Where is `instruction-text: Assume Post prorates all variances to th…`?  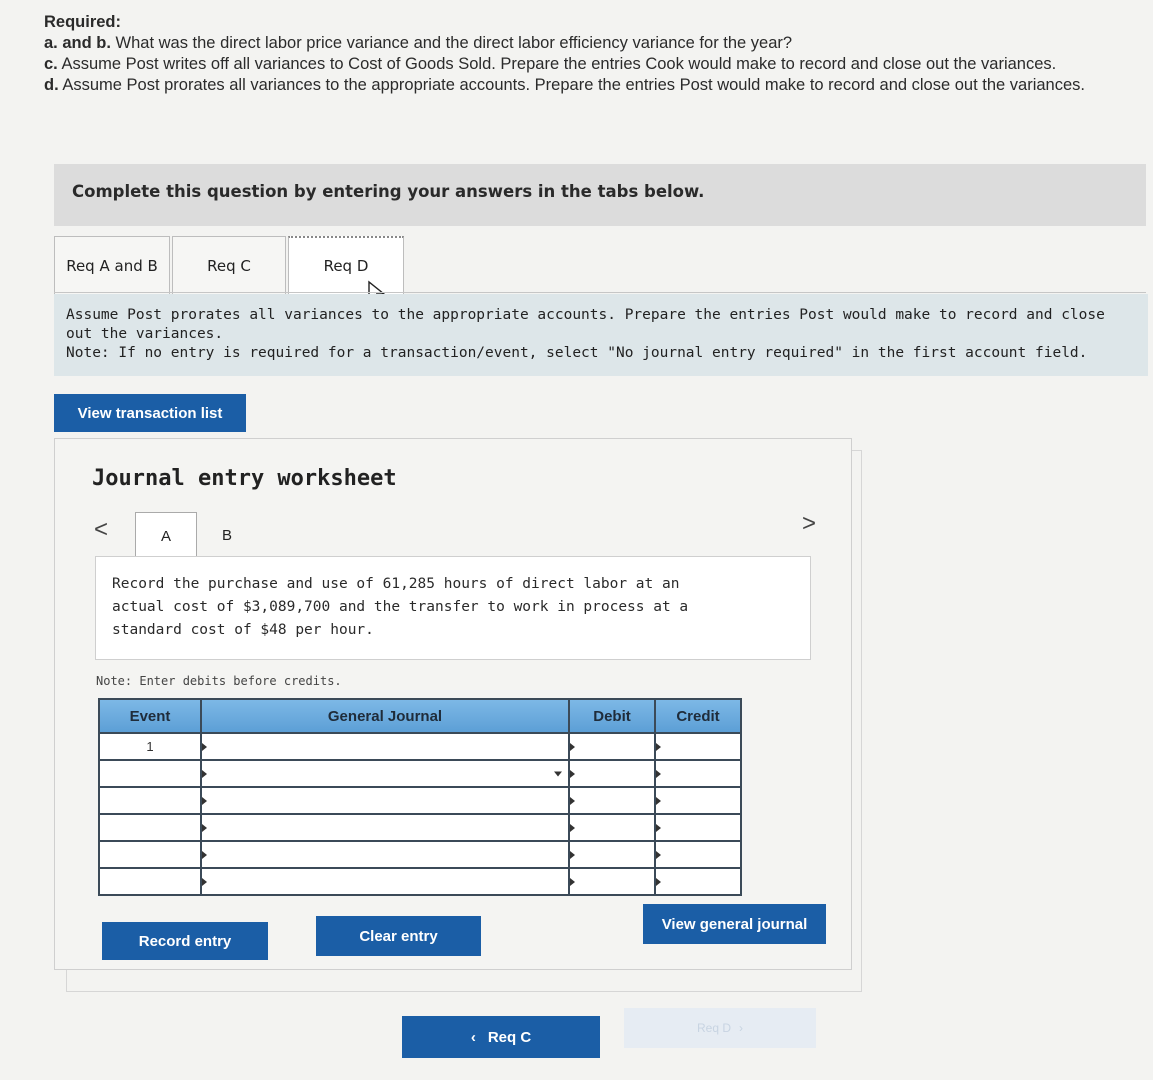 instruction-text: Assume Post prorates all variances to th… is located at coordinates (585, 324).